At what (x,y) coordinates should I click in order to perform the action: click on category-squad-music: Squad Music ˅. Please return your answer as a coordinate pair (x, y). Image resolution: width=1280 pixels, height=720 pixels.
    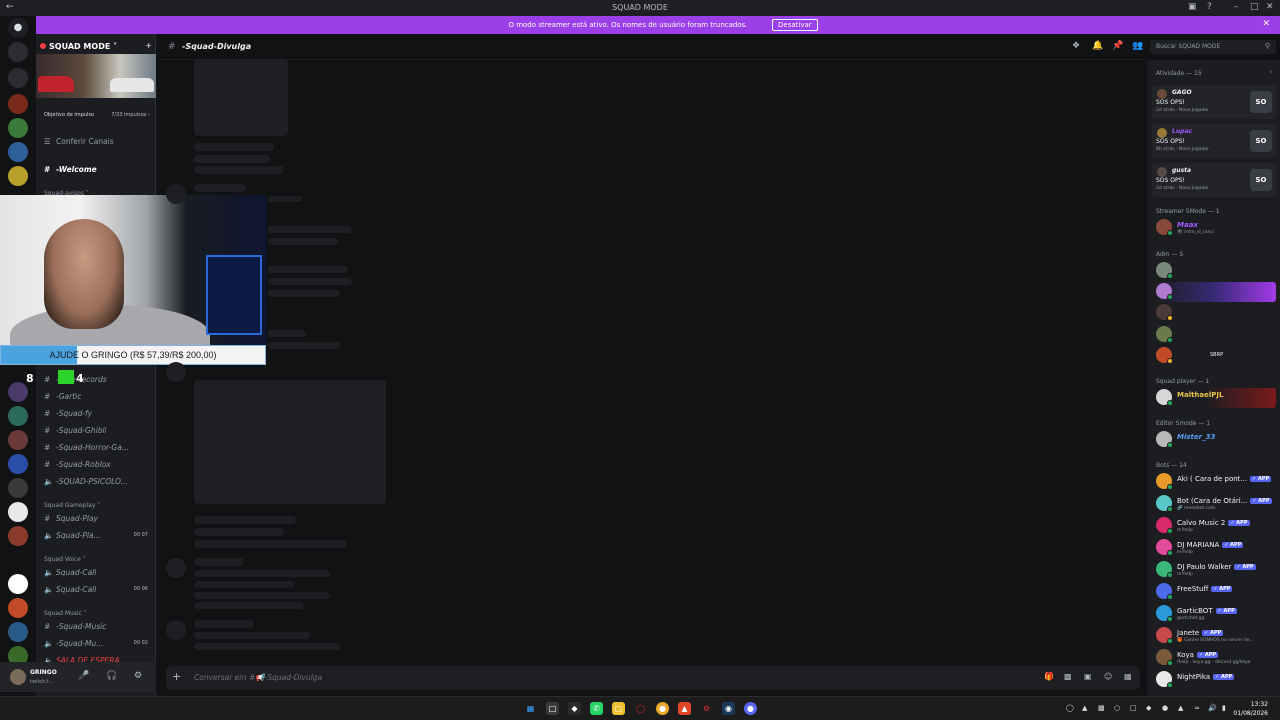
    Looking at the image, I should click on (65, 613).